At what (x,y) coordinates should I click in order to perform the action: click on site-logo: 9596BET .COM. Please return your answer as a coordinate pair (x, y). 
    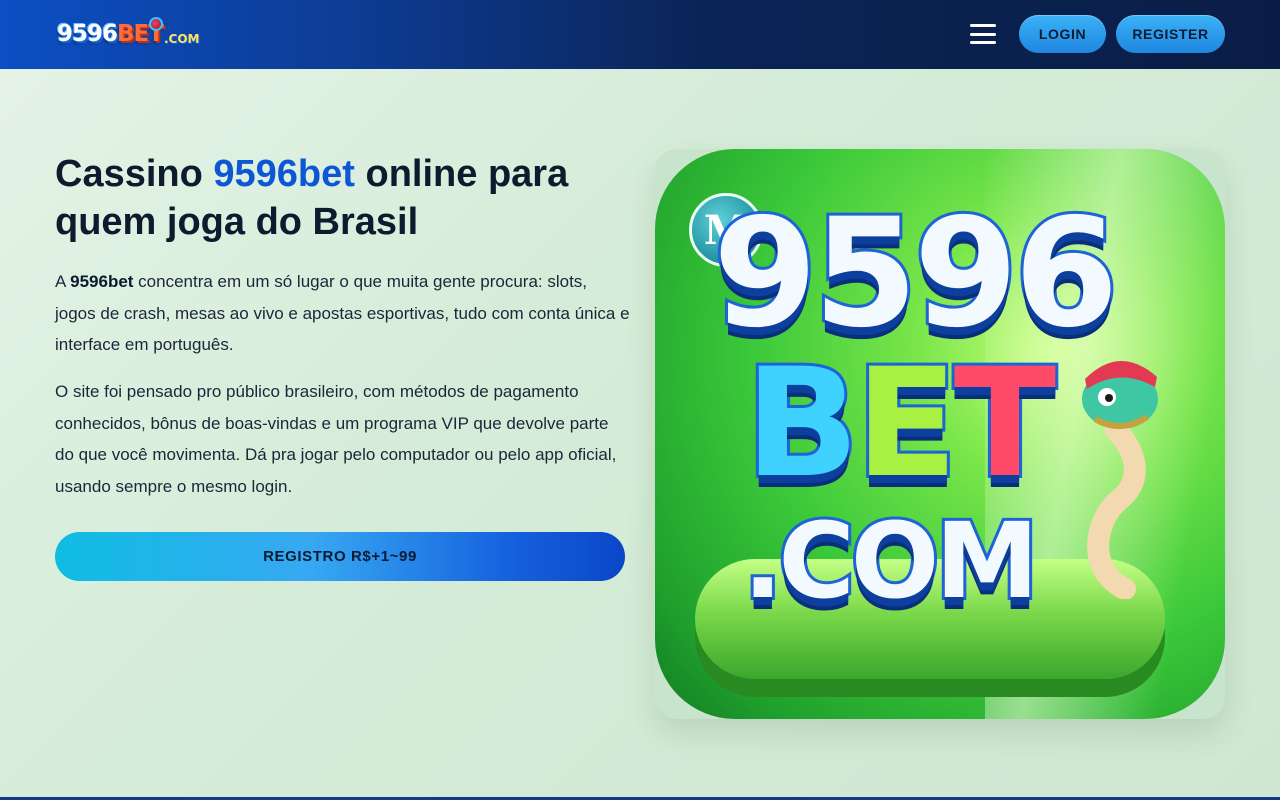
    Looking at the image, I should click on (128, 34).